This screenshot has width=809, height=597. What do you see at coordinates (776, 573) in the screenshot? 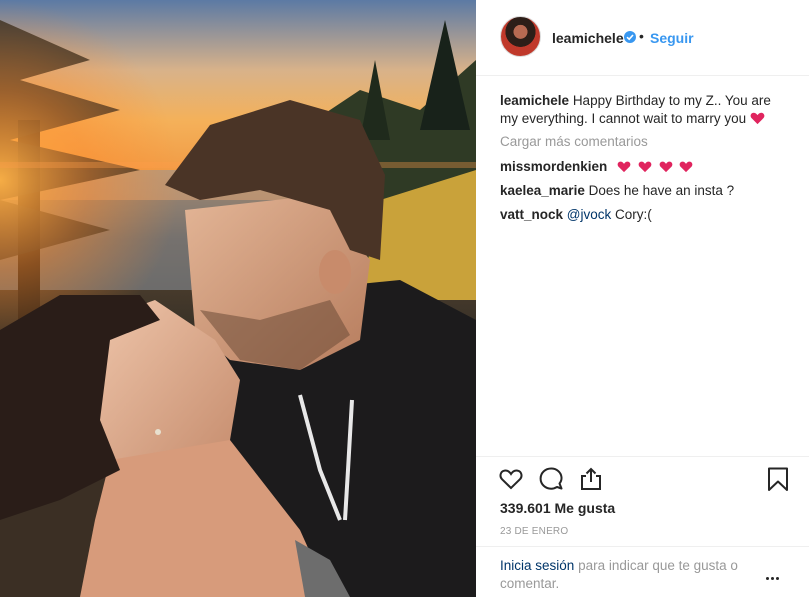
I see `more-options-icon` at bounding box center [776, 573].